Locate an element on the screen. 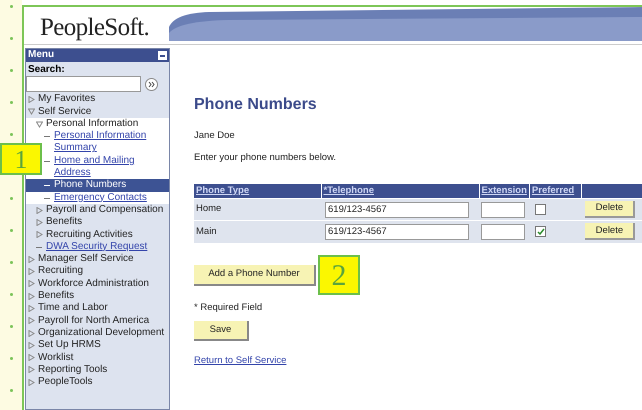 The image size is (642, 410). menu-item: Time and Labor is located at coordinates (73, 308).